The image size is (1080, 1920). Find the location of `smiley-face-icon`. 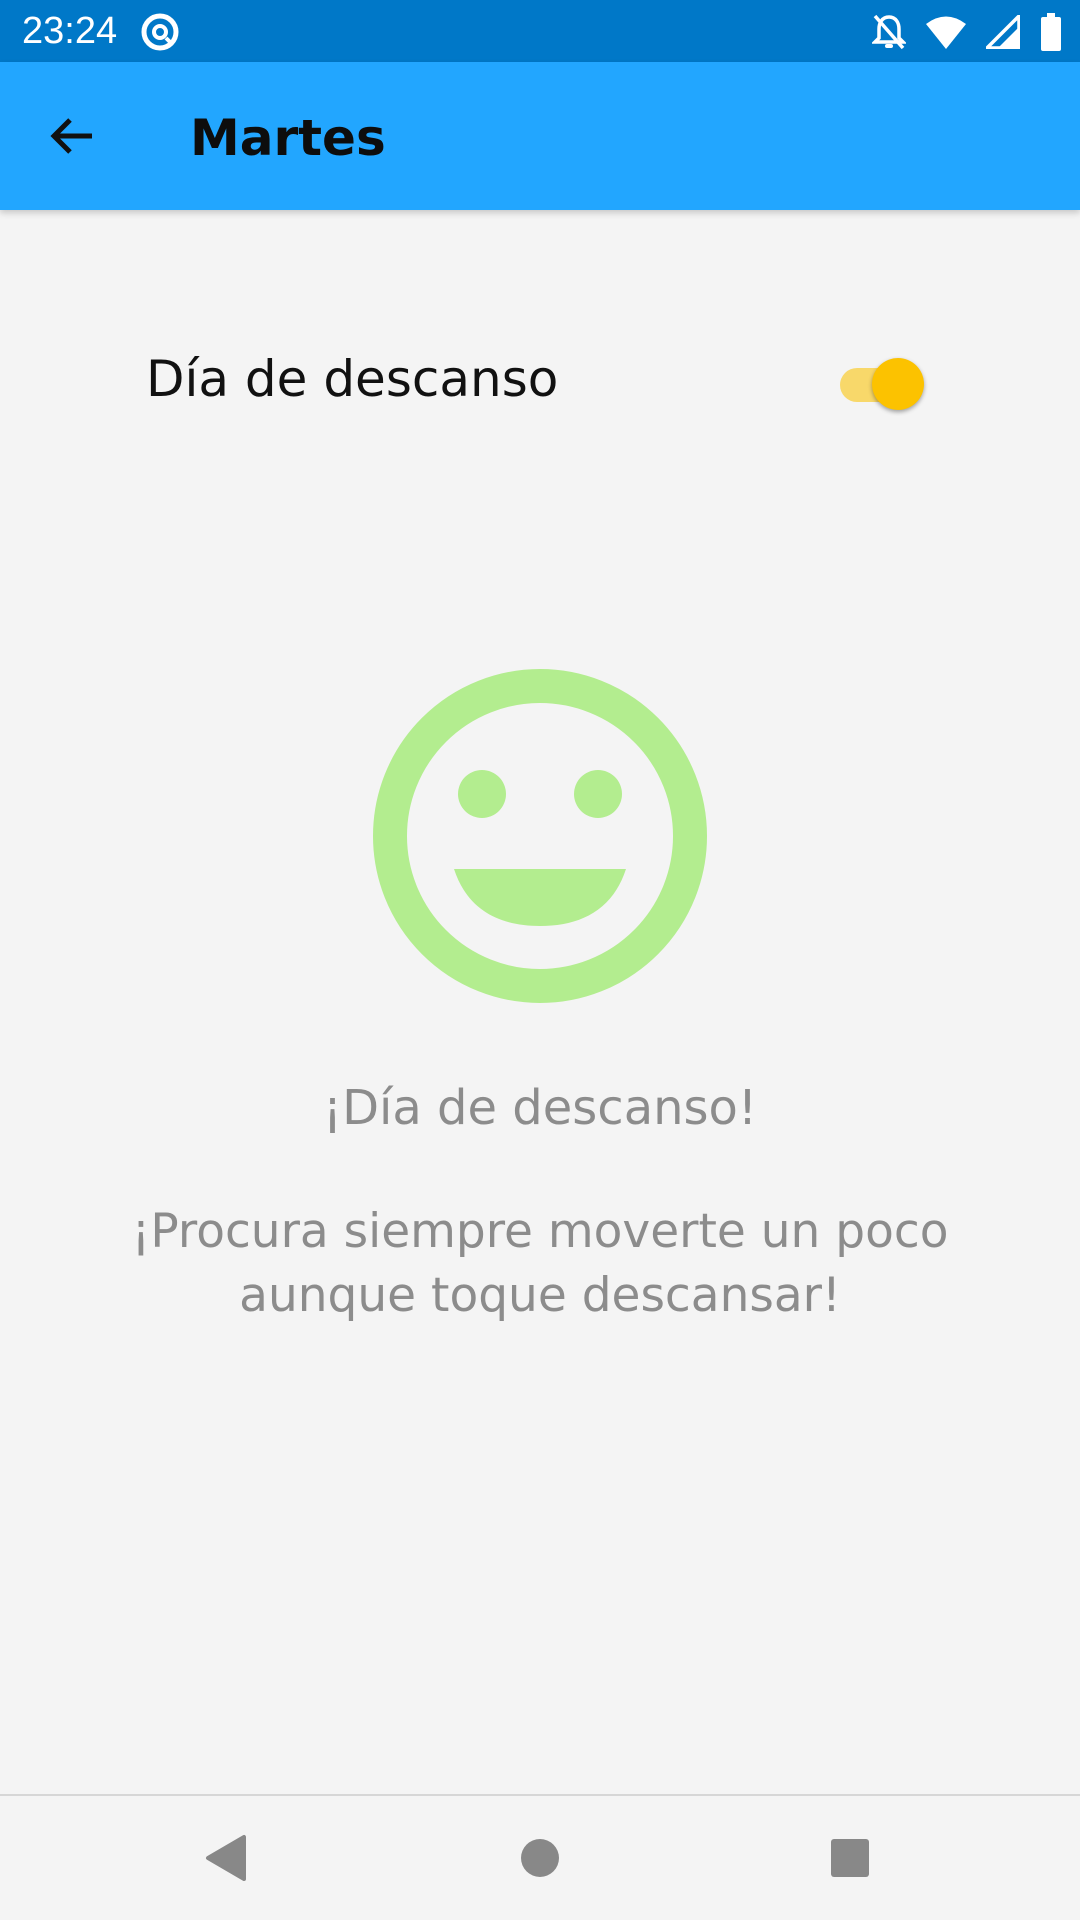

smiley-face-icon is located at coordinates (540, 836).